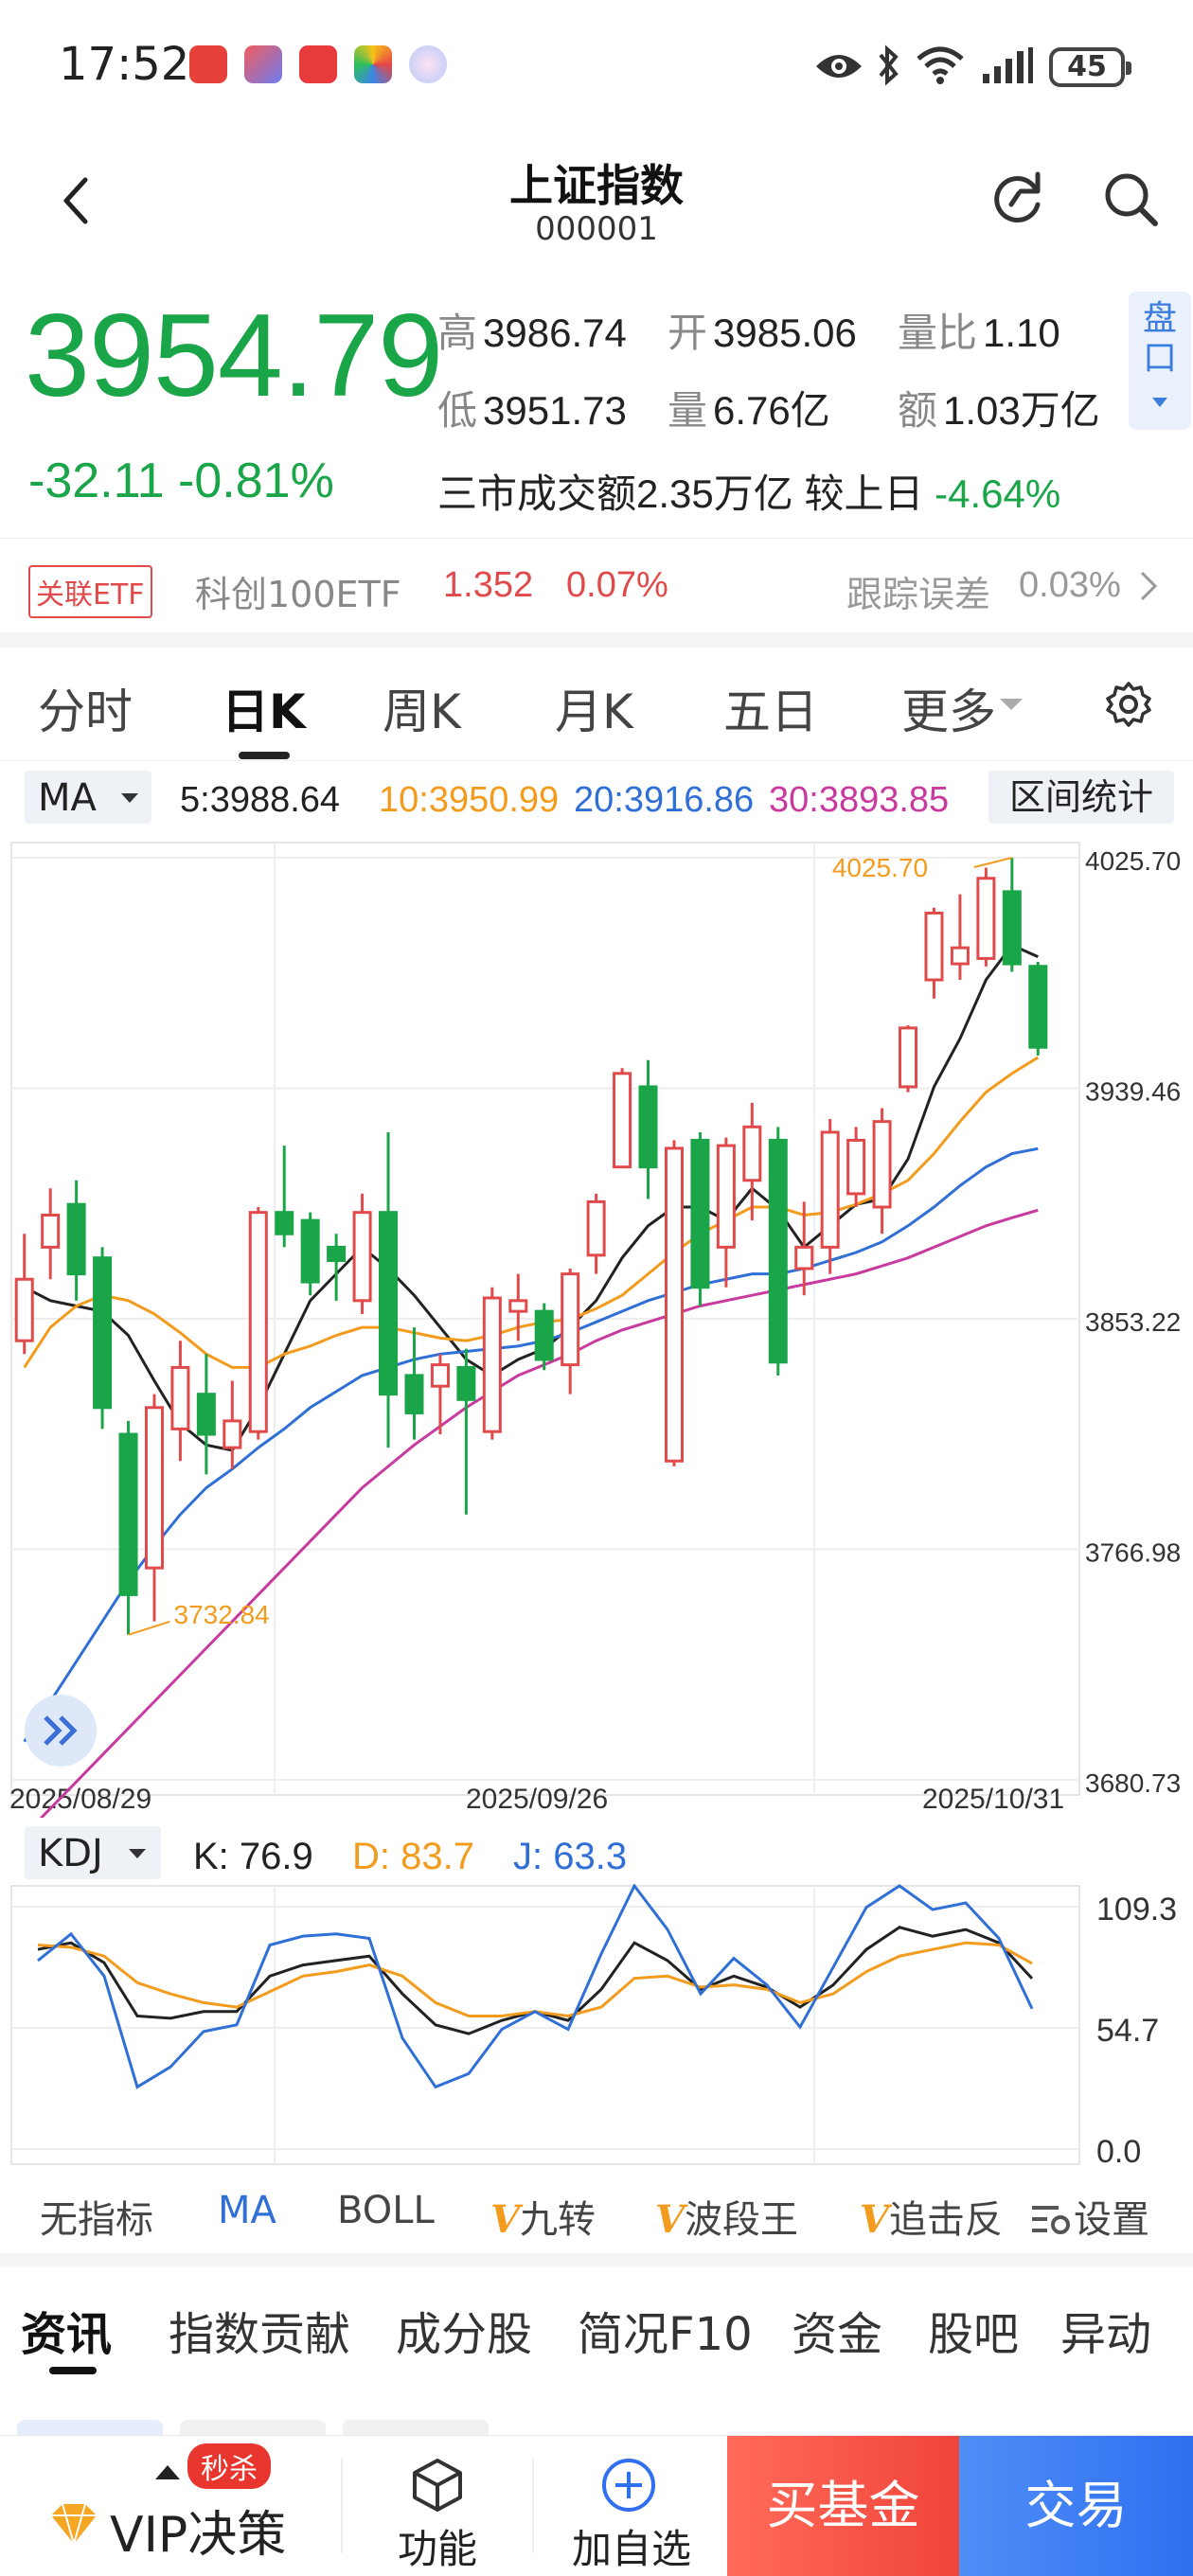  What do you see at coordinates (1160, 361) in the screenshot?
I see `panko-button: 盘口` at bounding box center [1160, 361].